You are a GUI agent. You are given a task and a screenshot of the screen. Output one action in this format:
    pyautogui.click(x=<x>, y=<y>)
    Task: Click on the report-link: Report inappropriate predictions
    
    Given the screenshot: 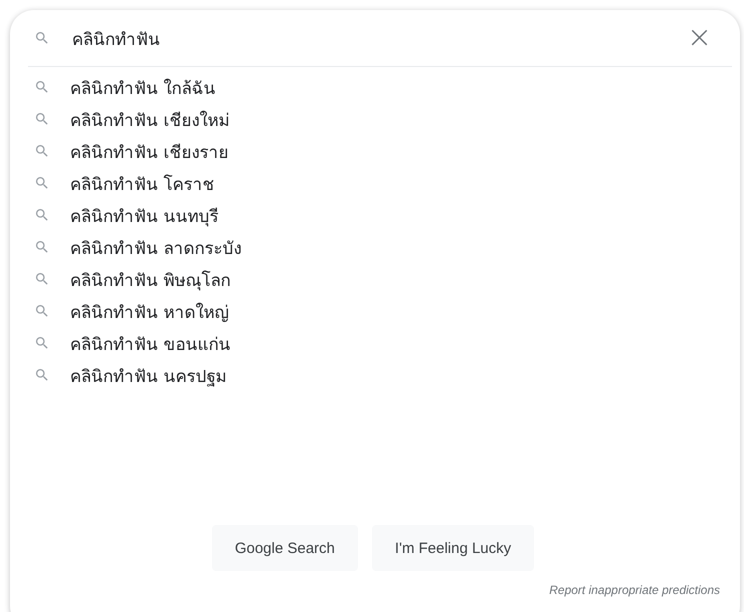 What is the action you would take?
    pyautogui.click(x=634, y=590)
    